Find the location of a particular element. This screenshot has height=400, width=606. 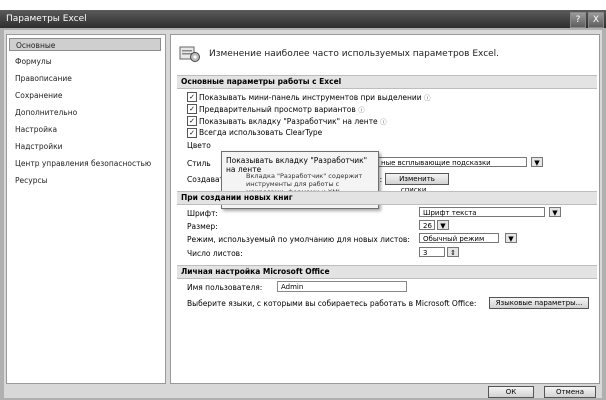

tip-style-label: Стиль is located at coordinates (199, 163).